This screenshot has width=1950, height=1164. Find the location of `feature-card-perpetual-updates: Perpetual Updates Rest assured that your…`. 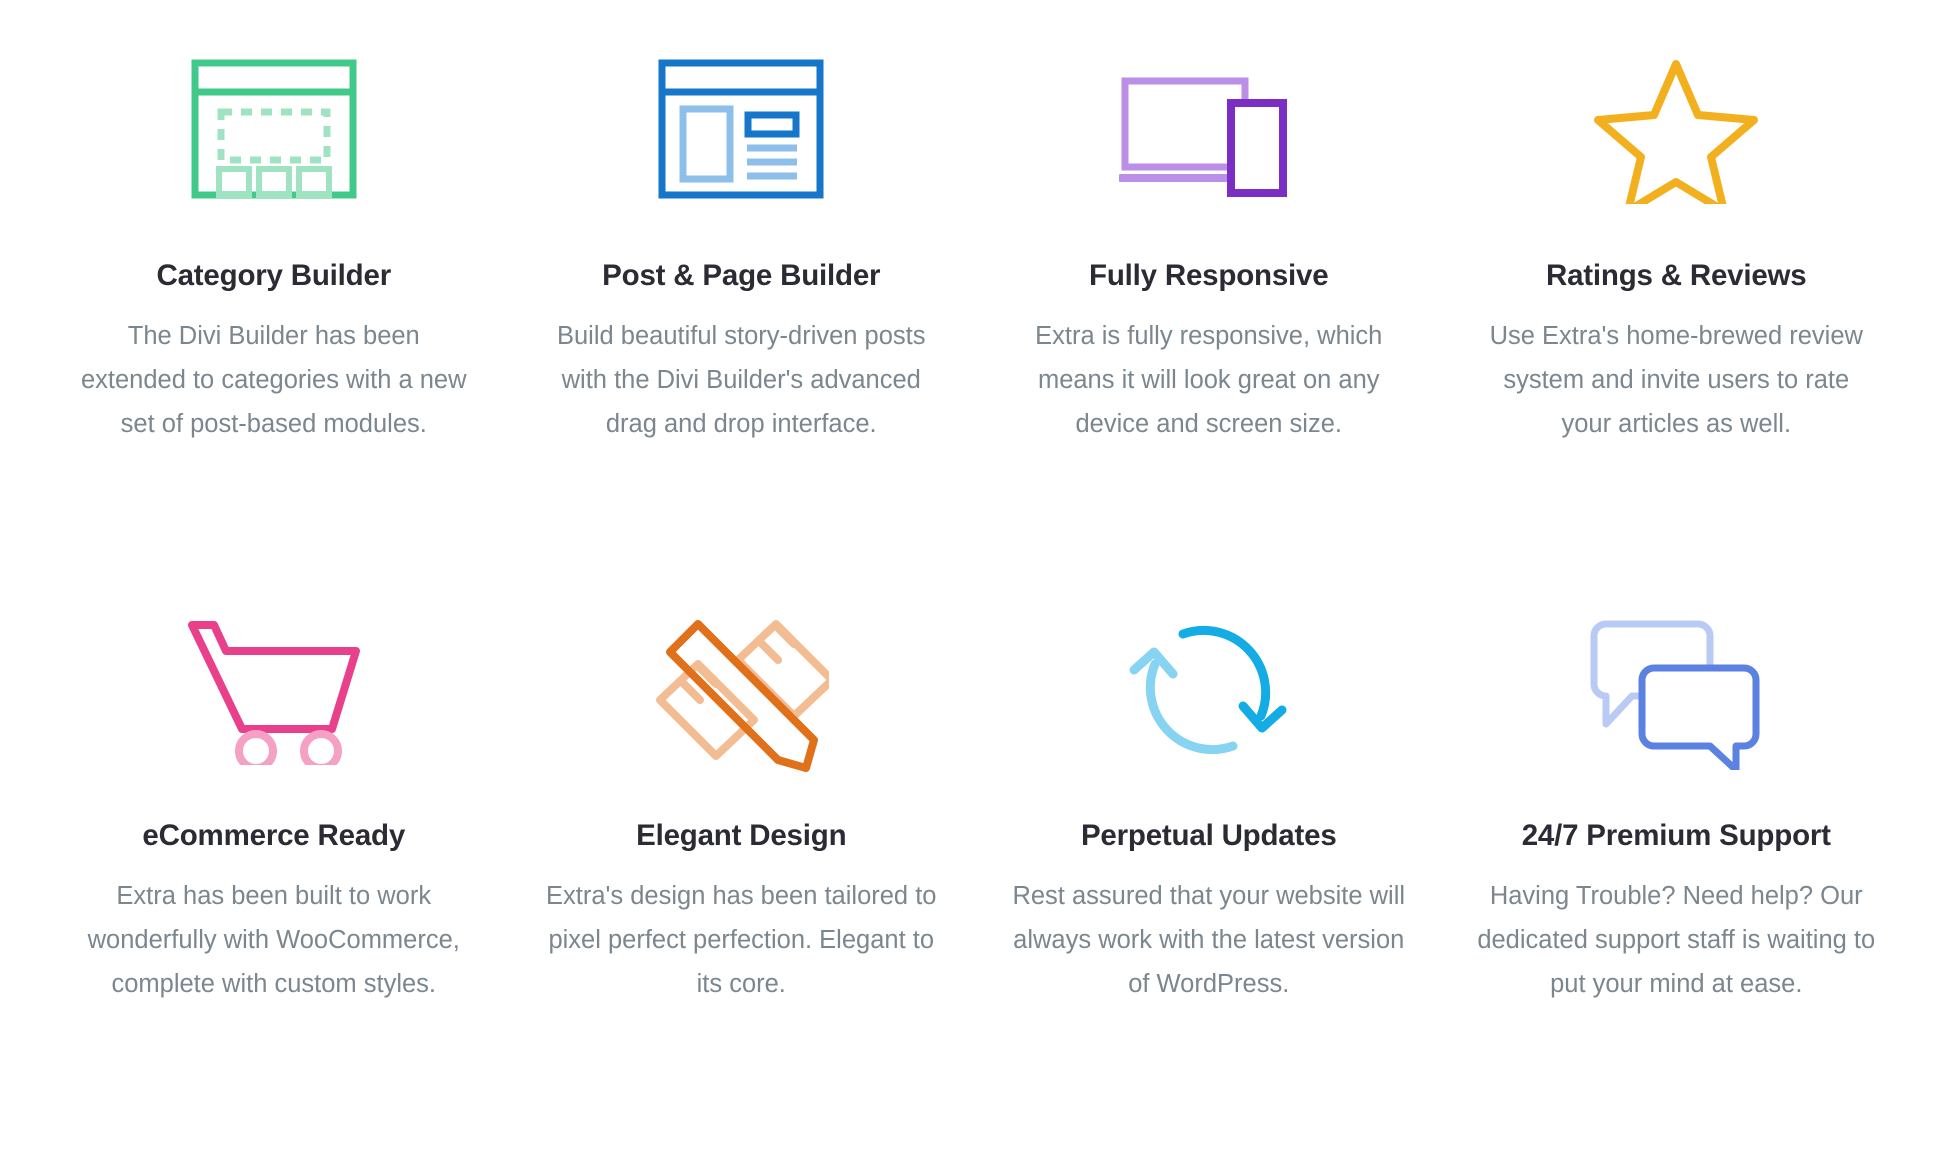

feature-card-perpetual-updates: Perpetual Updates Rest assured that your… is located at coordinates (1209, 803).